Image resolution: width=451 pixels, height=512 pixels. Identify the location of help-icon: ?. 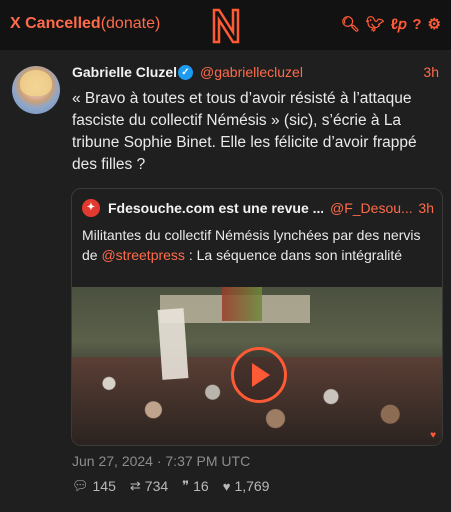
(416, 24).